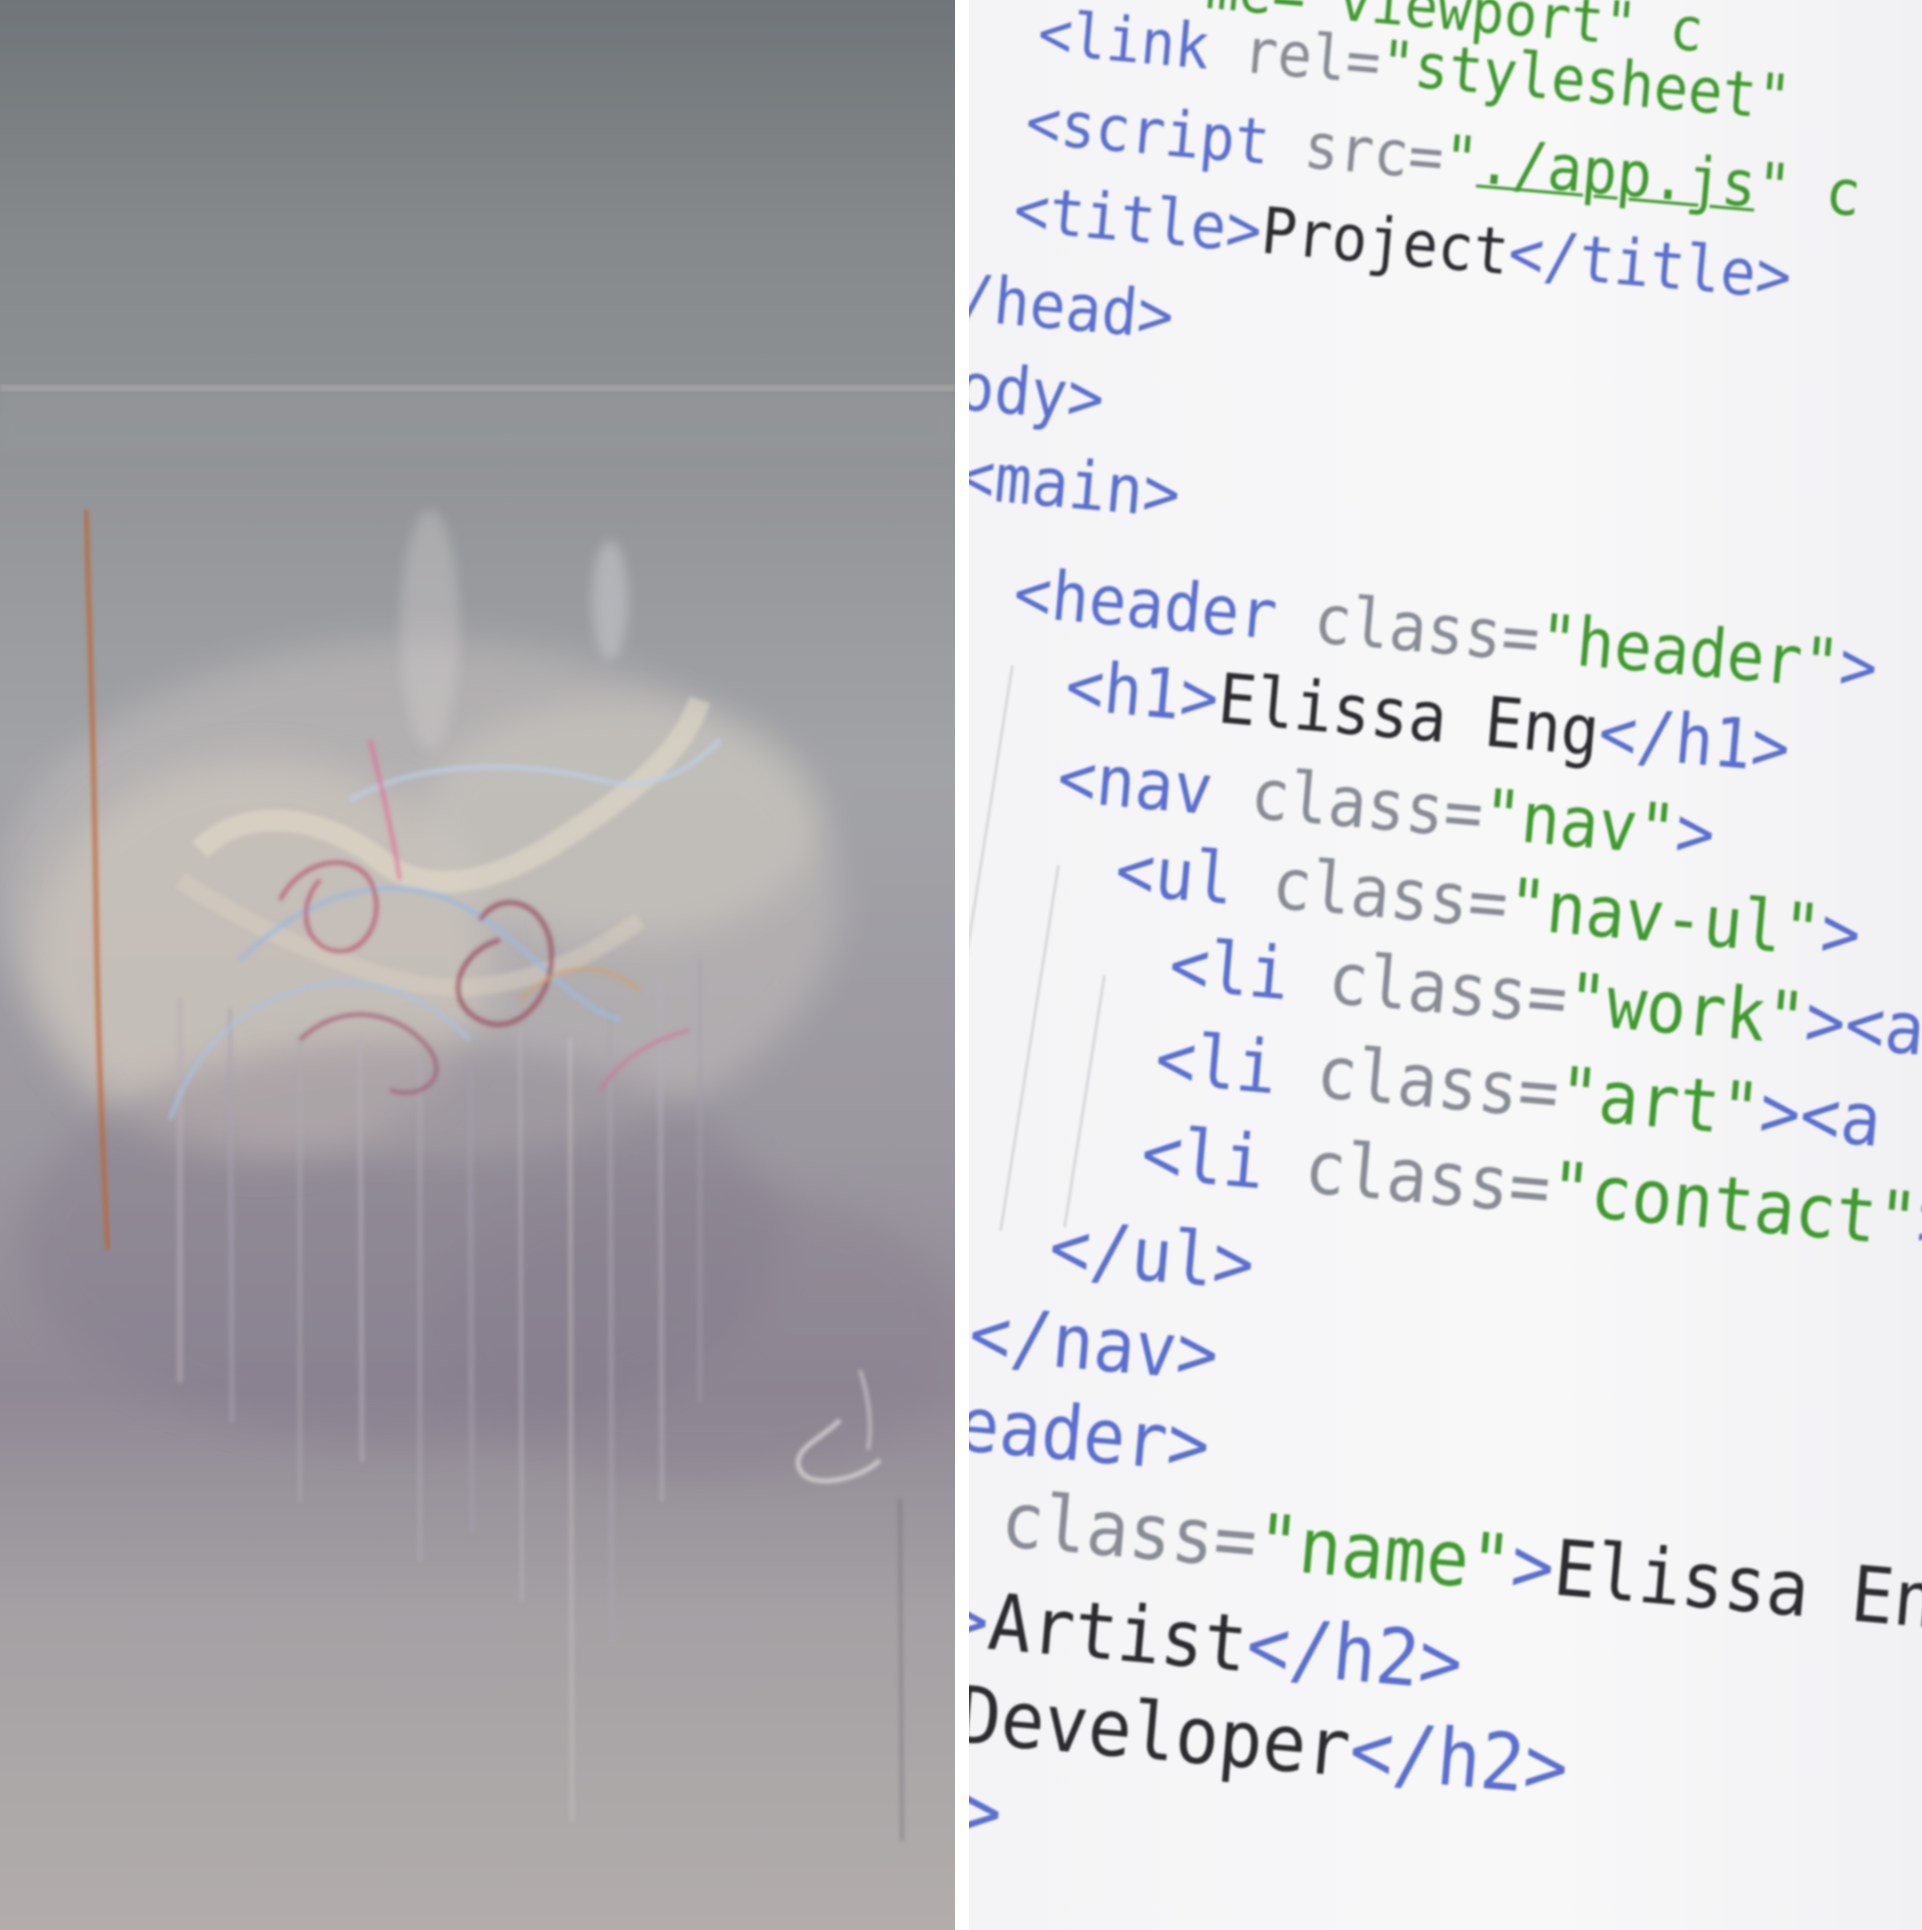 The image size is (1922, 1930). What do you see at coordinates (1374, 152) in the screenshot?
I see `code-token: src=` at bounding box center [1374, 152].